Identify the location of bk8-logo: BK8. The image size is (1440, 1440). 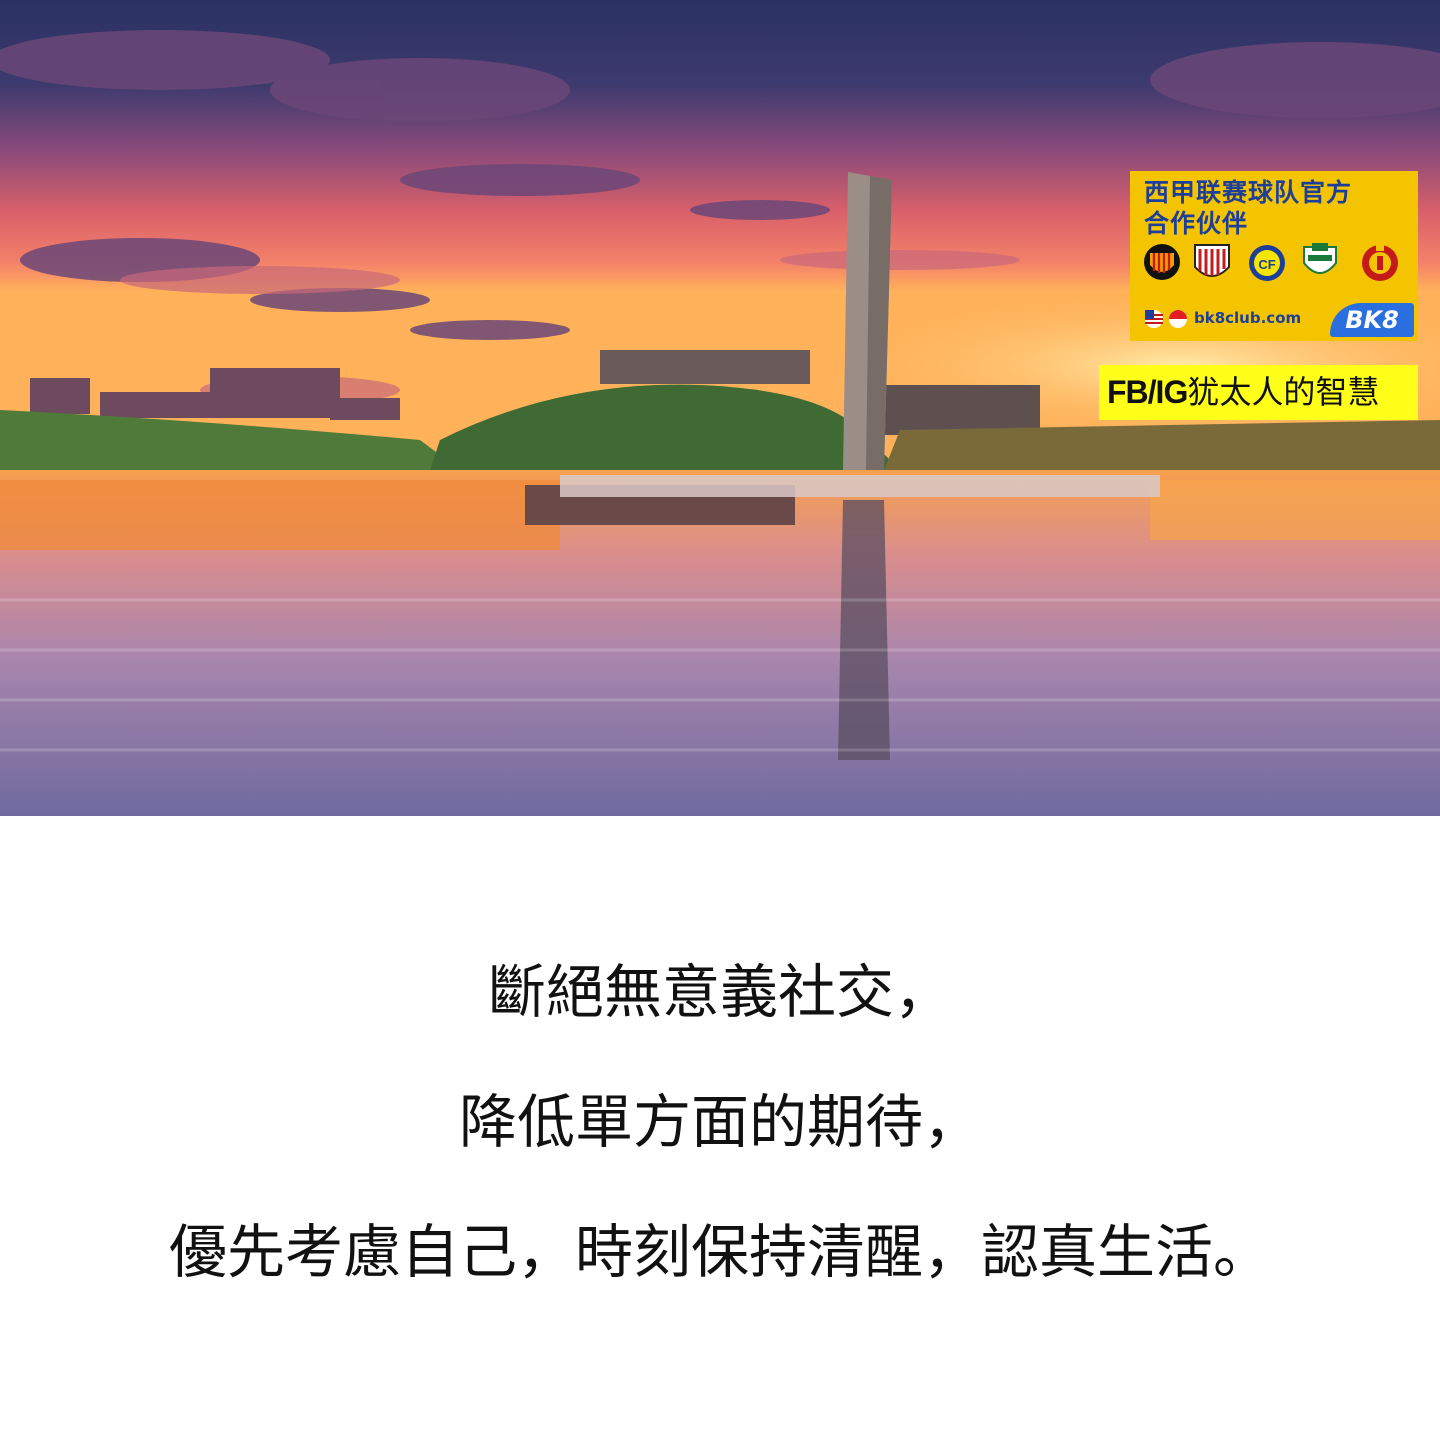
(1372, 320).